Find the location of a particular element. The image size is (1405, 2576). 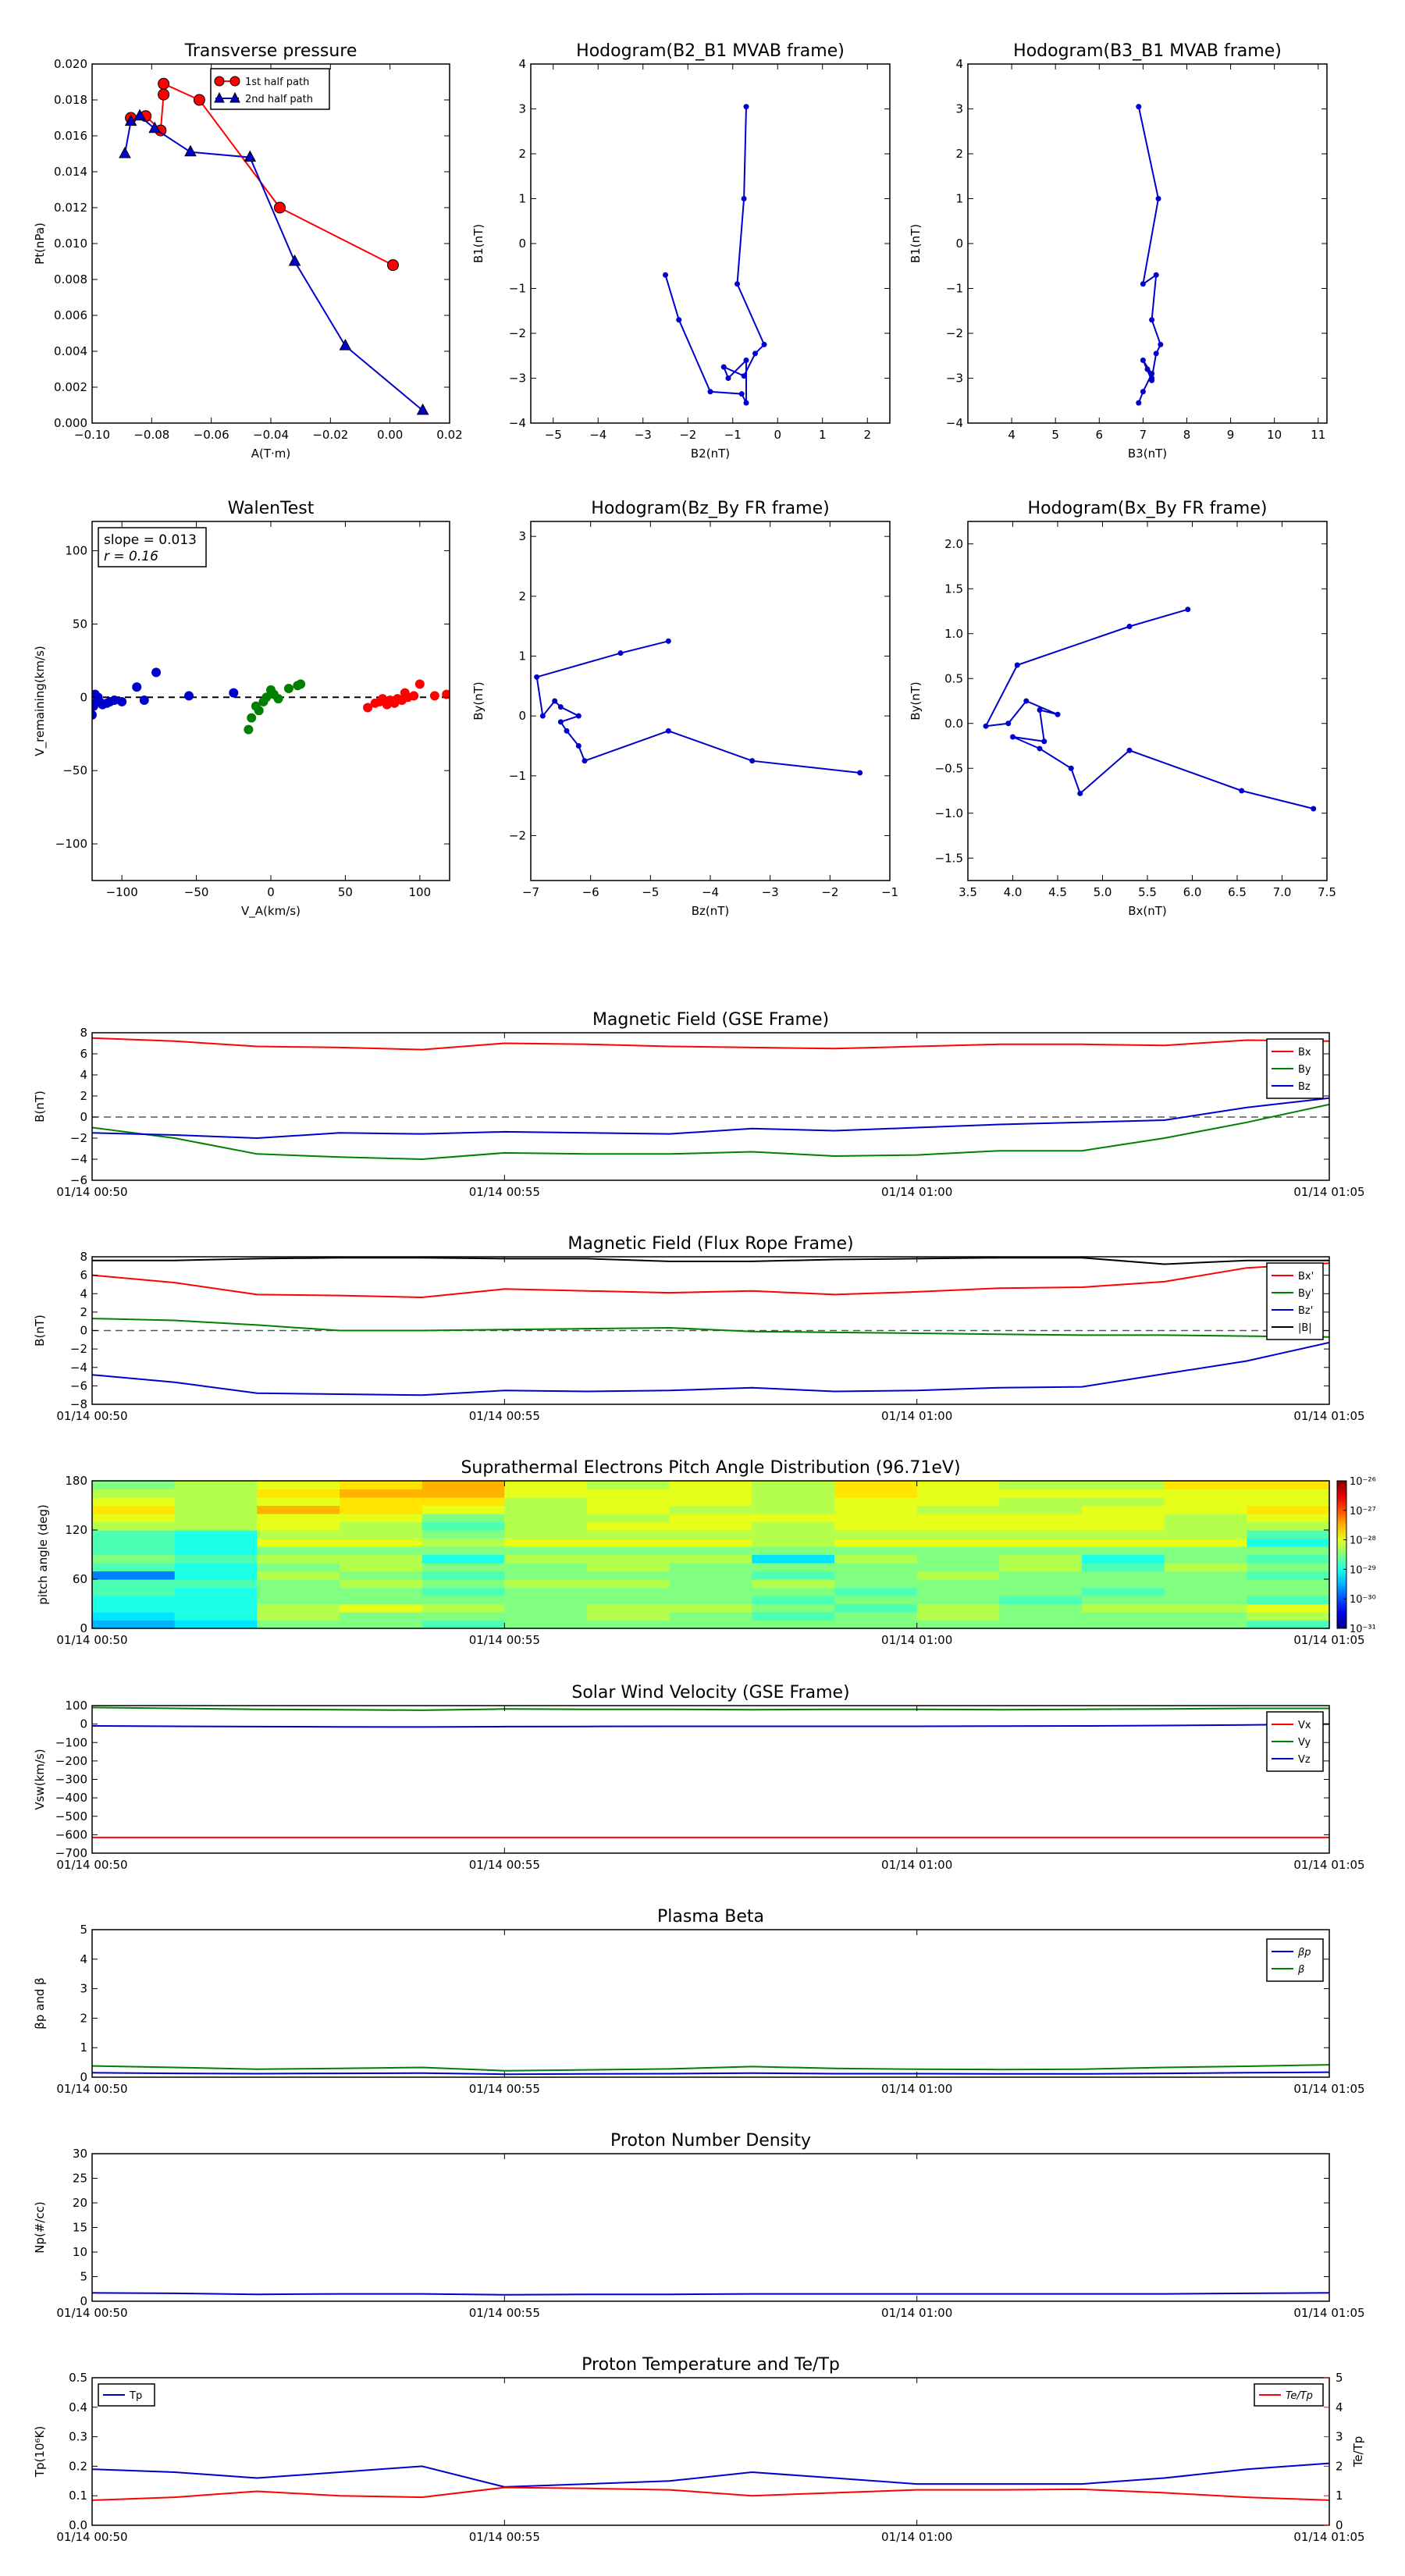

y-tick-label: 0.012 is located at coordinates (71, 208).